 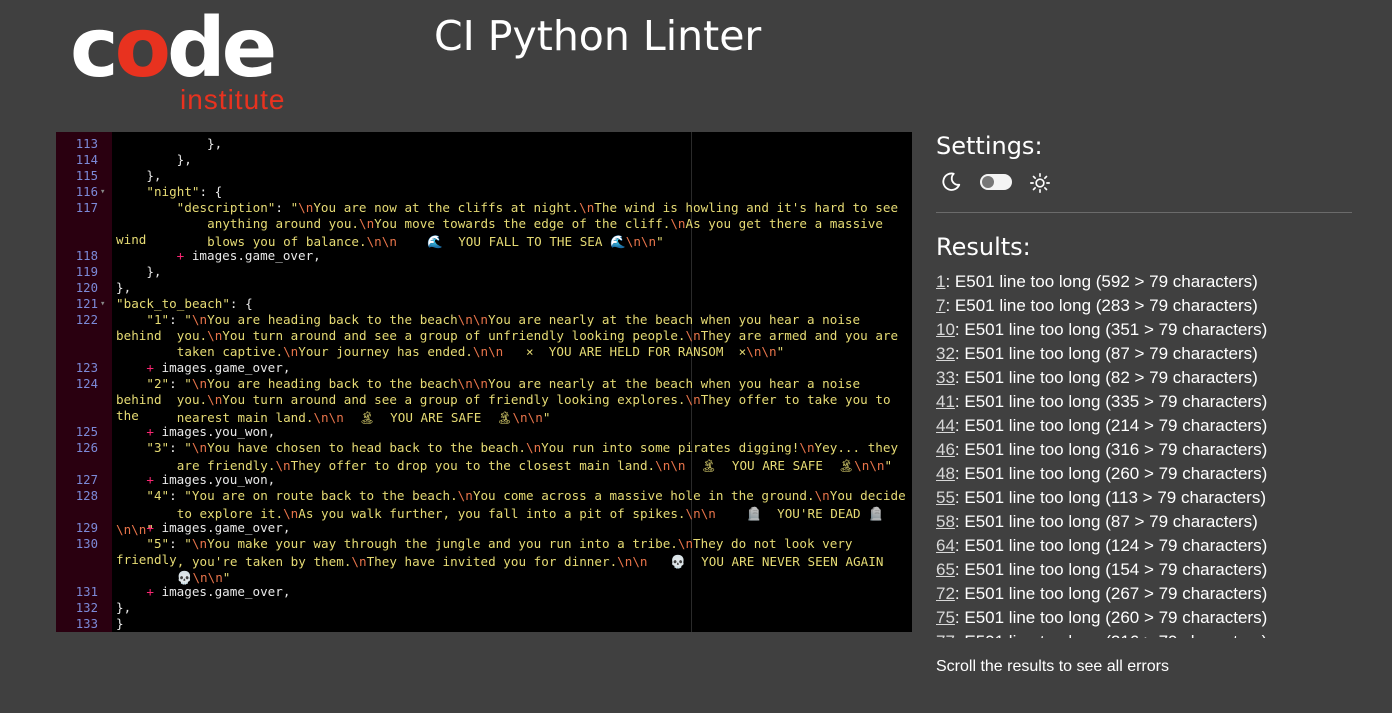 What do you see at coordinates (86, 160) in the screenshot?
I see `line-number: 114` at bounding box center [86, 160].